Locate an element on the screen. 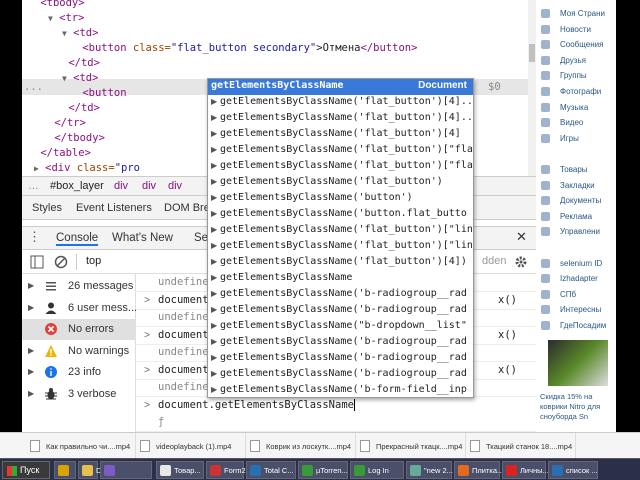 This screenshot has width=640, height=480. dom-node: ▶ <div class="pro is located at coordinates (87, 168).